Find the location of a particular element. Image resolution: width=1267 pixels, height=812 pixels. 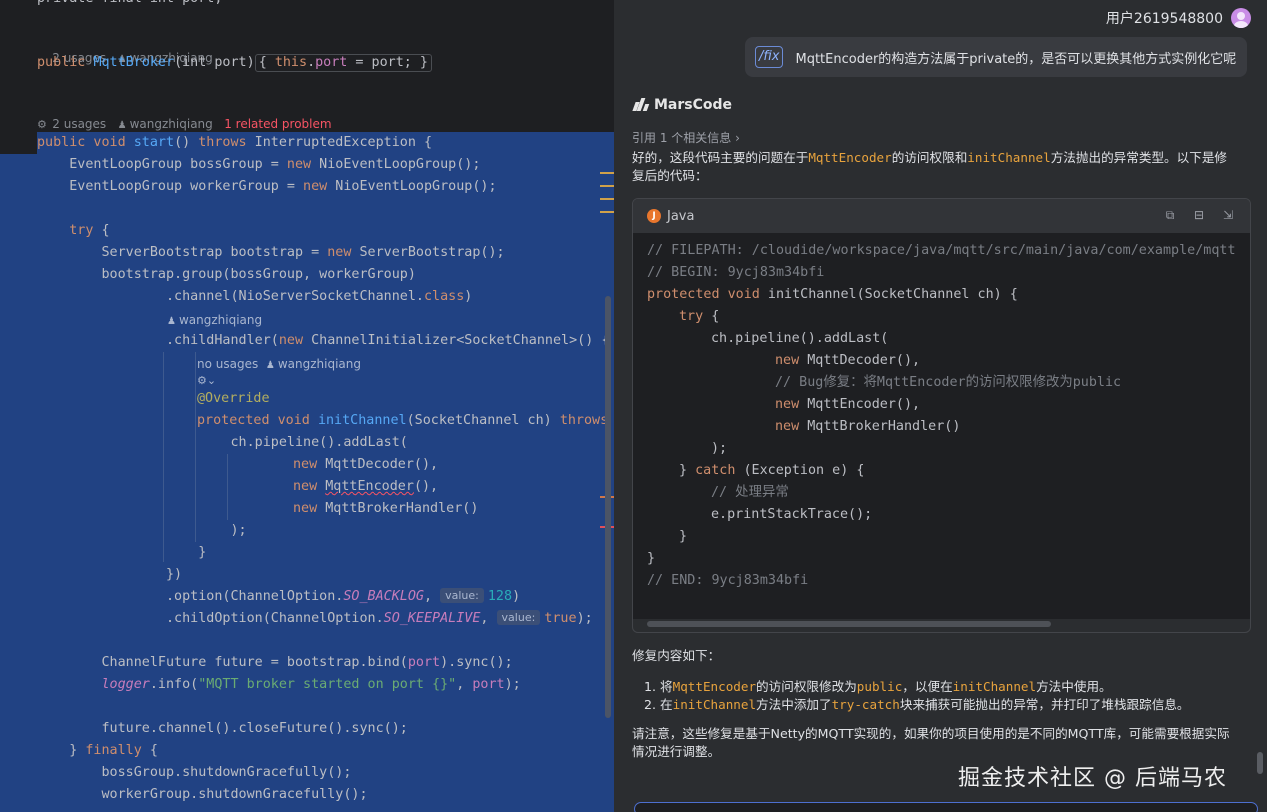

code-line: // END: 9ycj83m34bfi is located at coordinates (728, 580).